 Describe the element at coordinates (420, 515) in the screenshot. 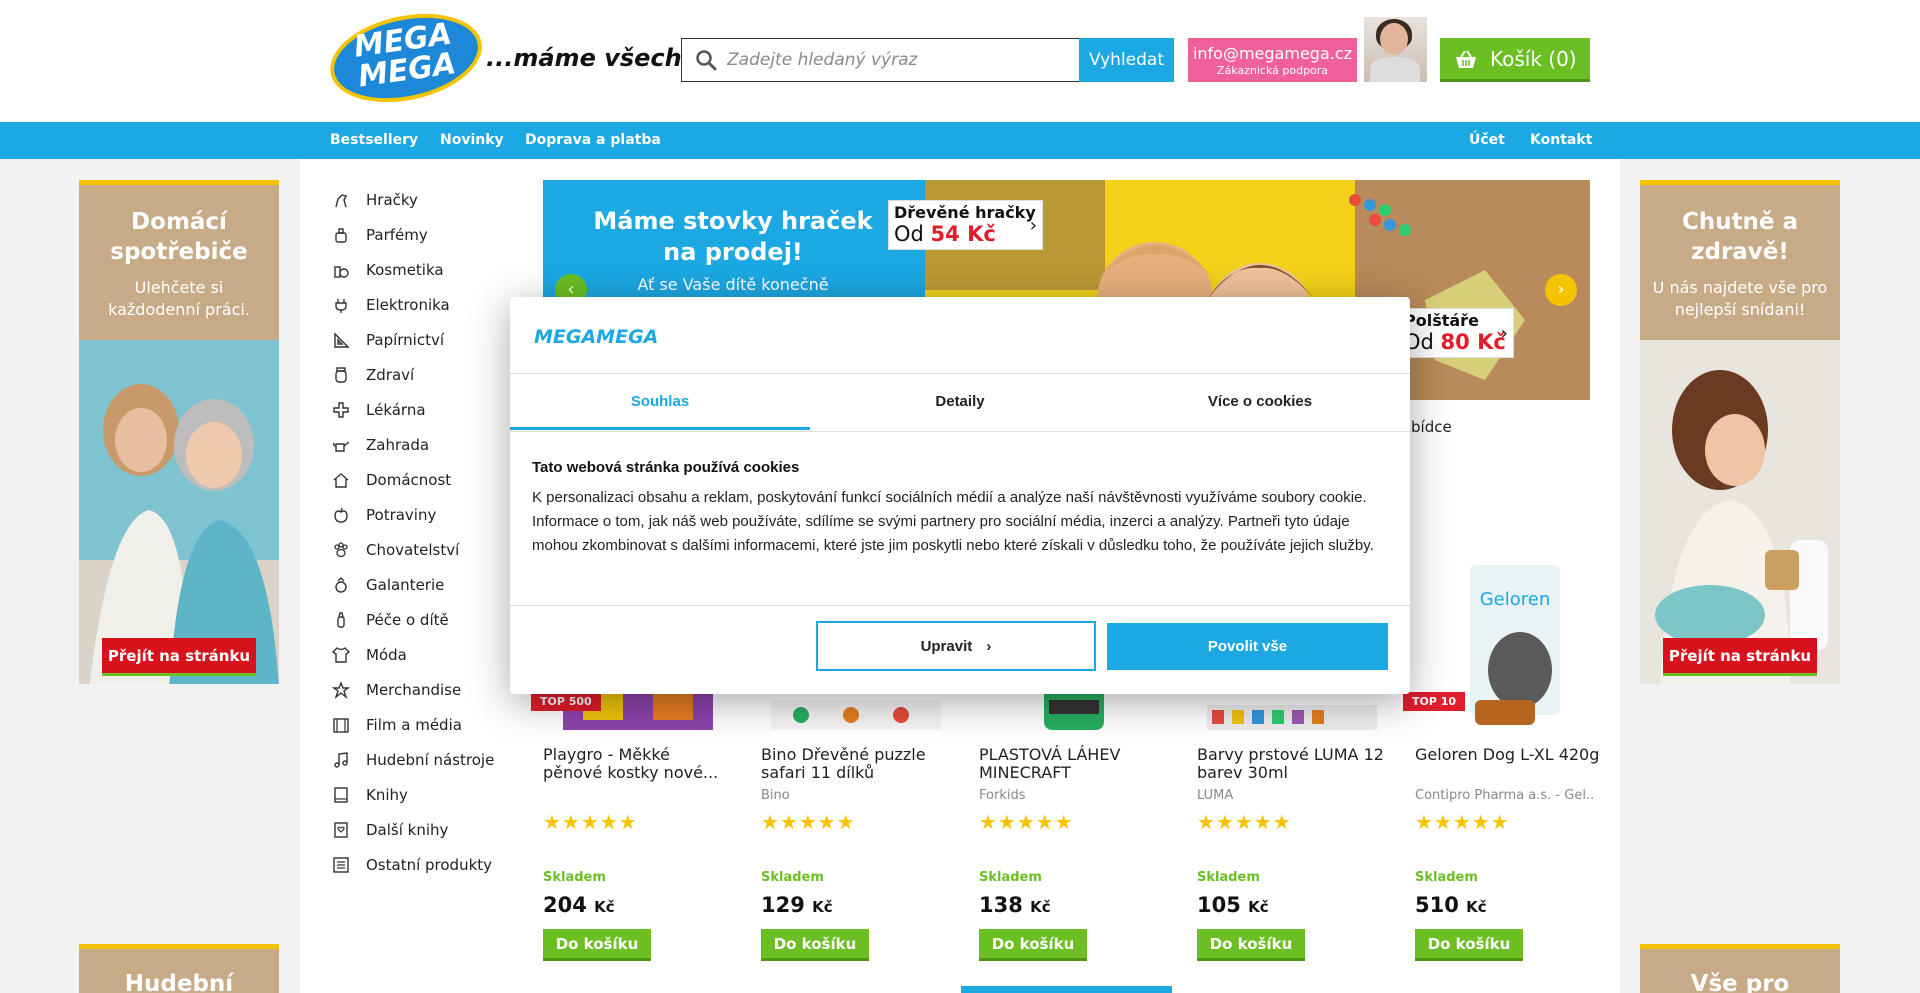

I see `category-item: Potraviny` at that location.